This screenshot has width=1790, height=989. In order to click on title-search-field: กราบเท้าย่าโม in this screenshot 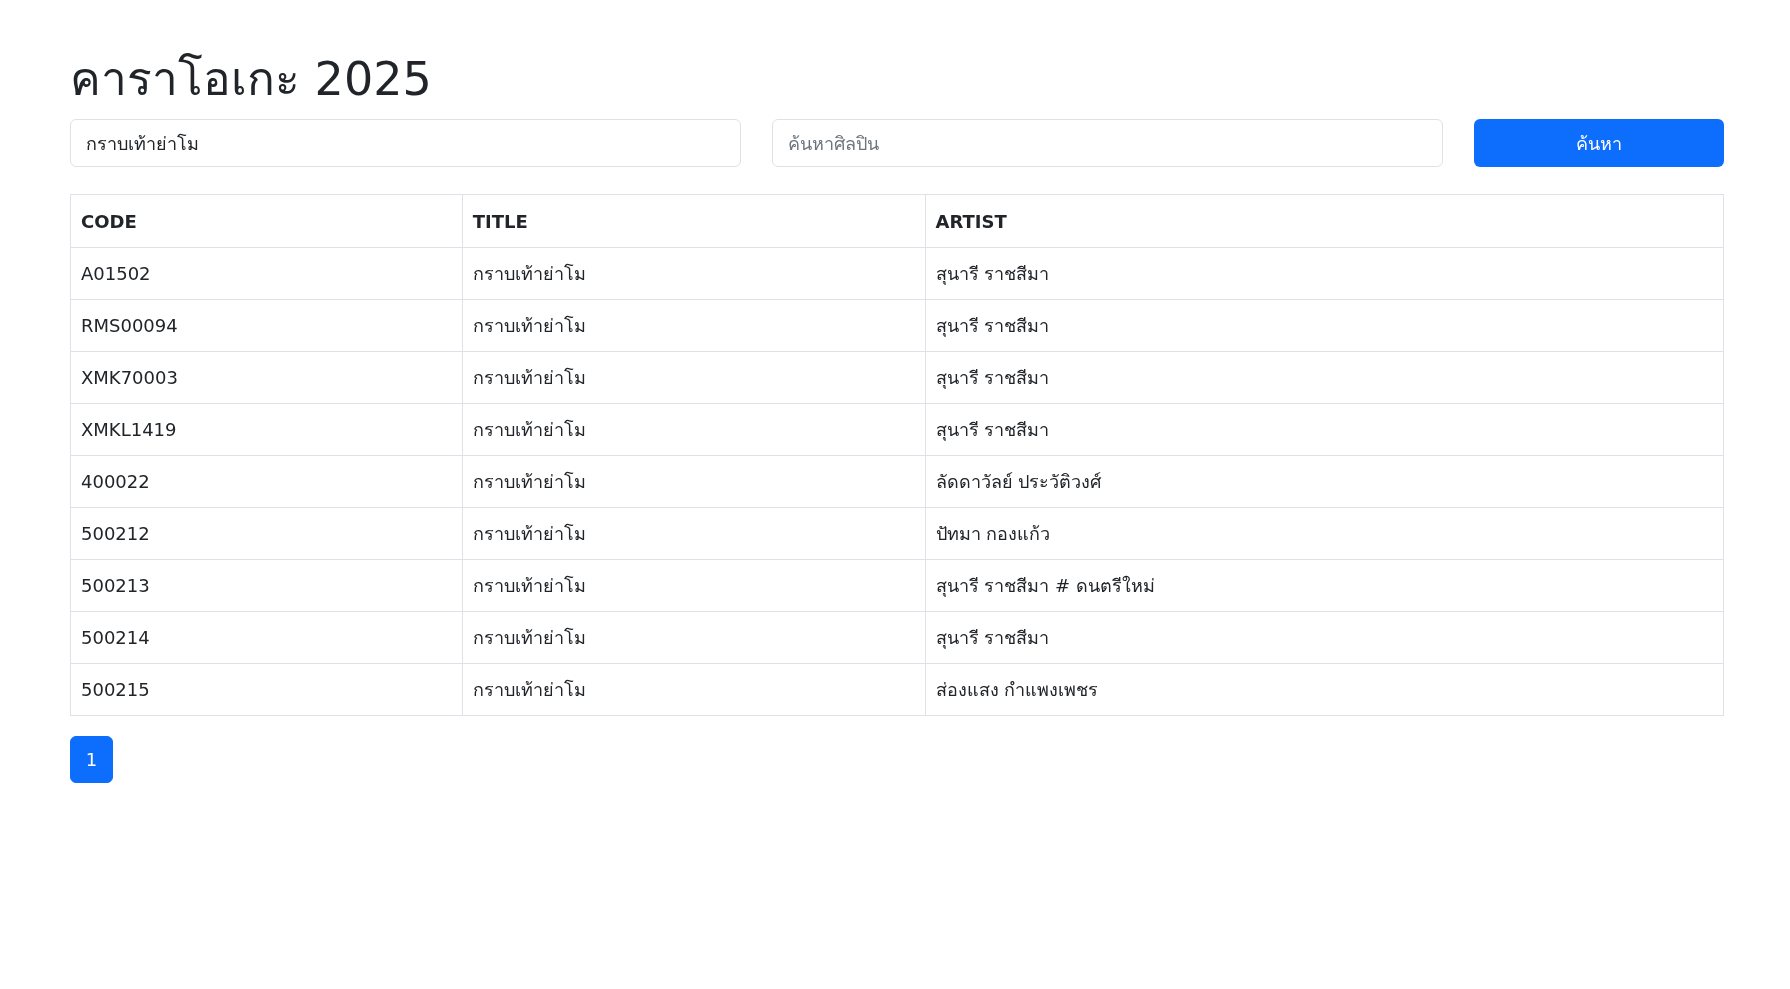, I will do `click(405, 143)`.